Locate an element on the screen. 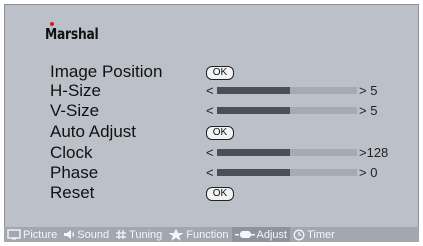 The width and height of the screenshot is (423, 246). phase-label: Phase is located at coordinates (74, 172).